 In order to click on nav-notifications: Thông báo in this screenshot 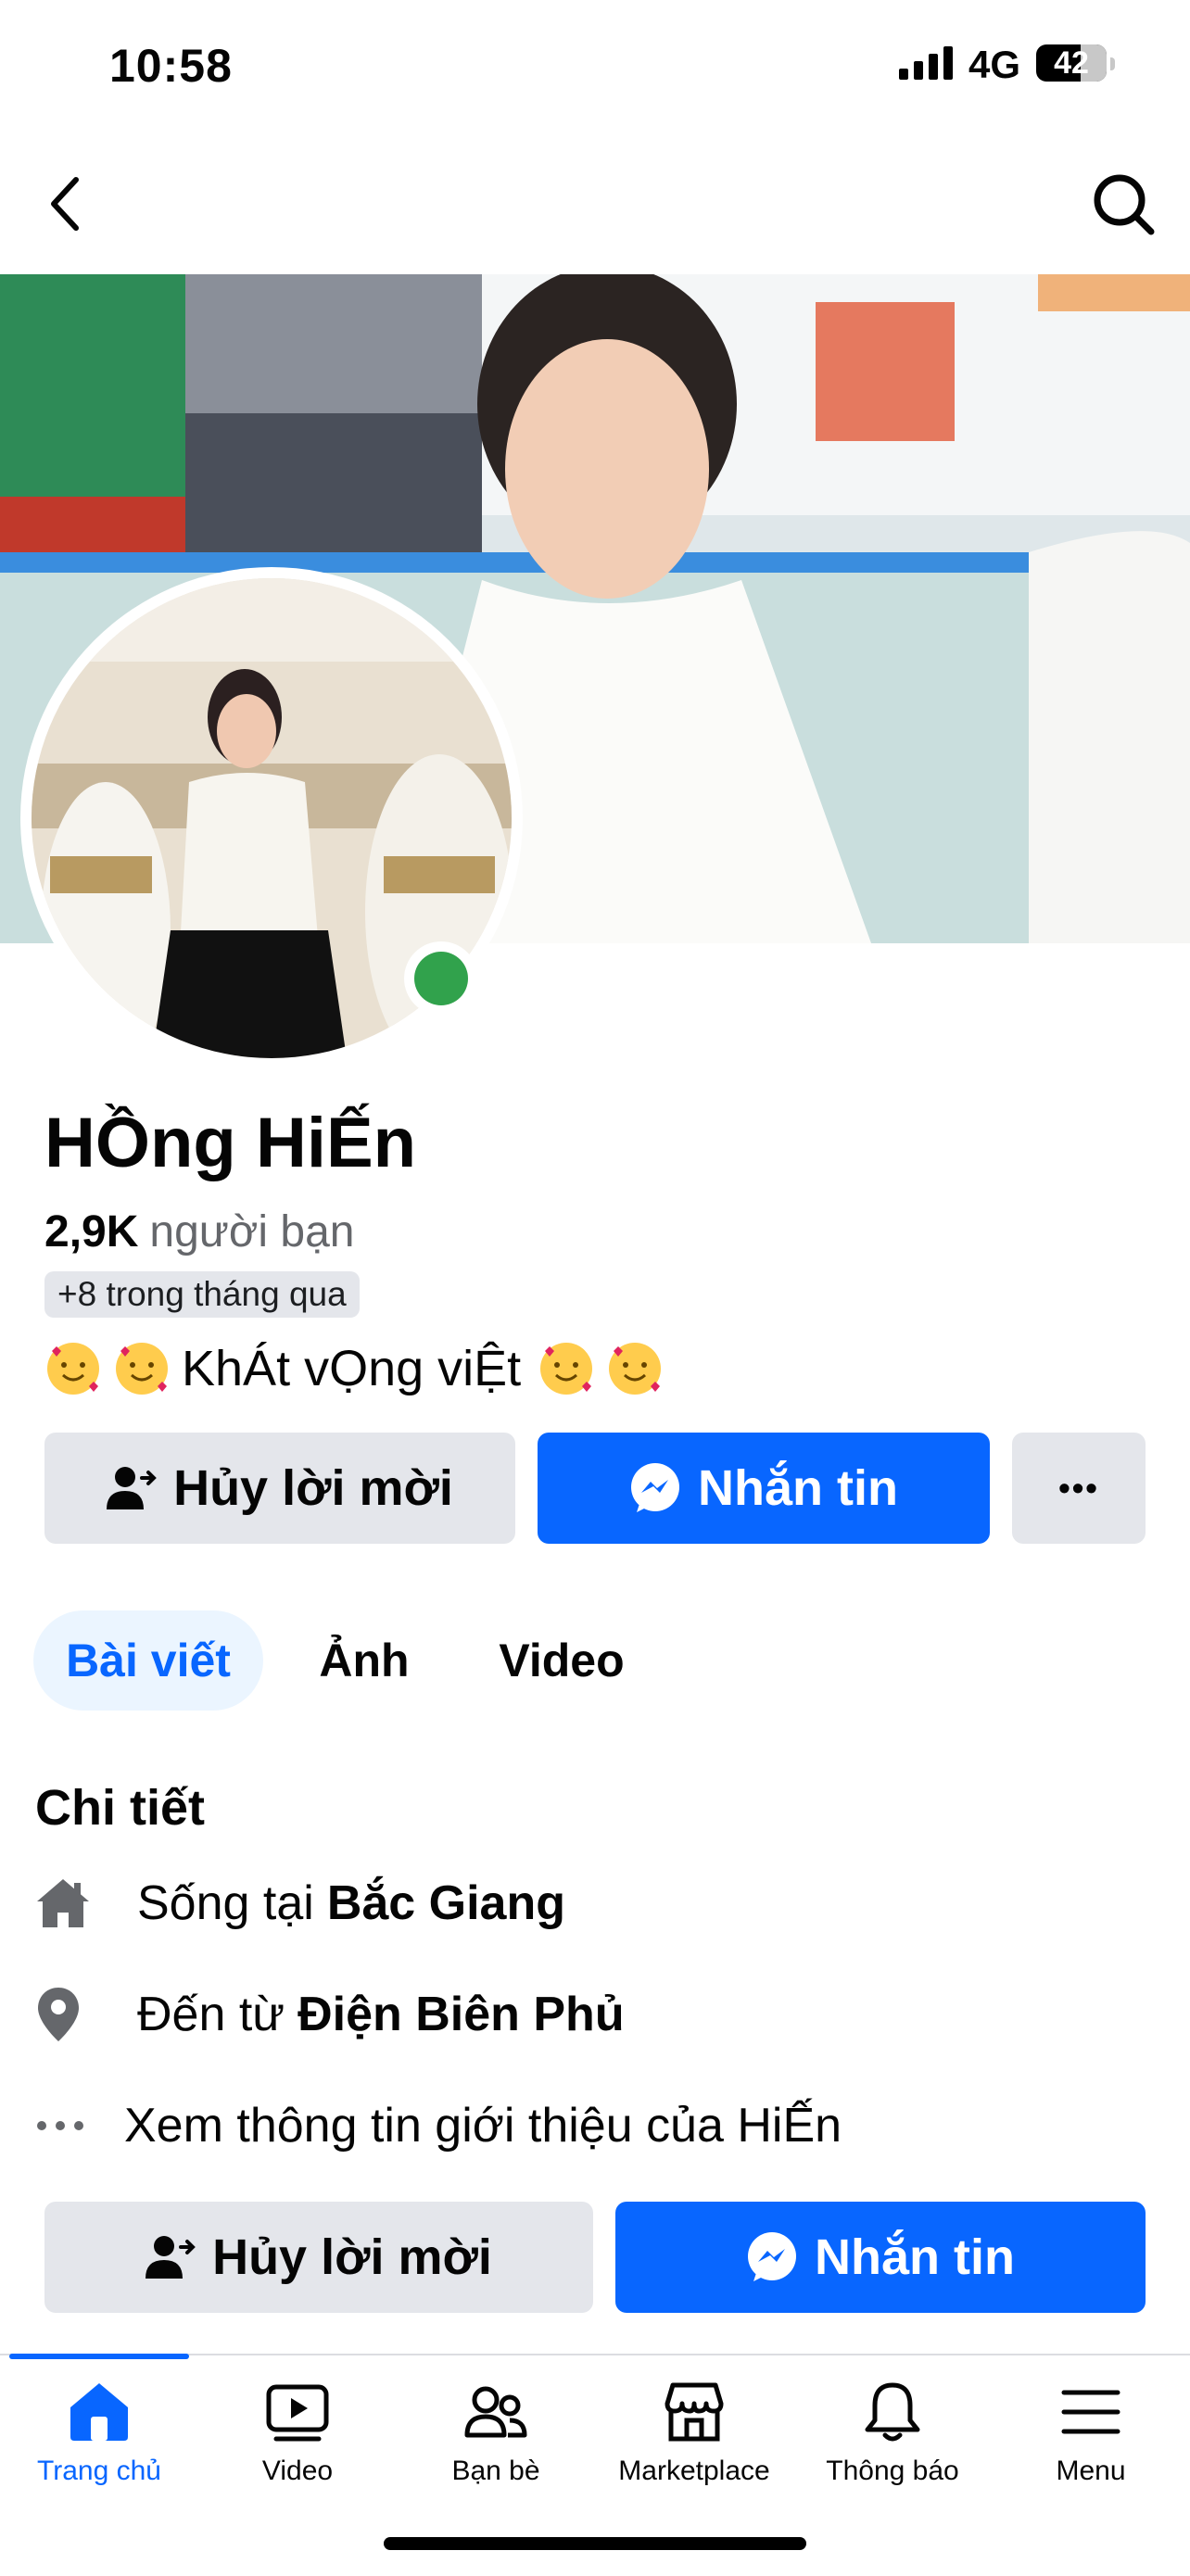, I will do `click(892, 2433)`.